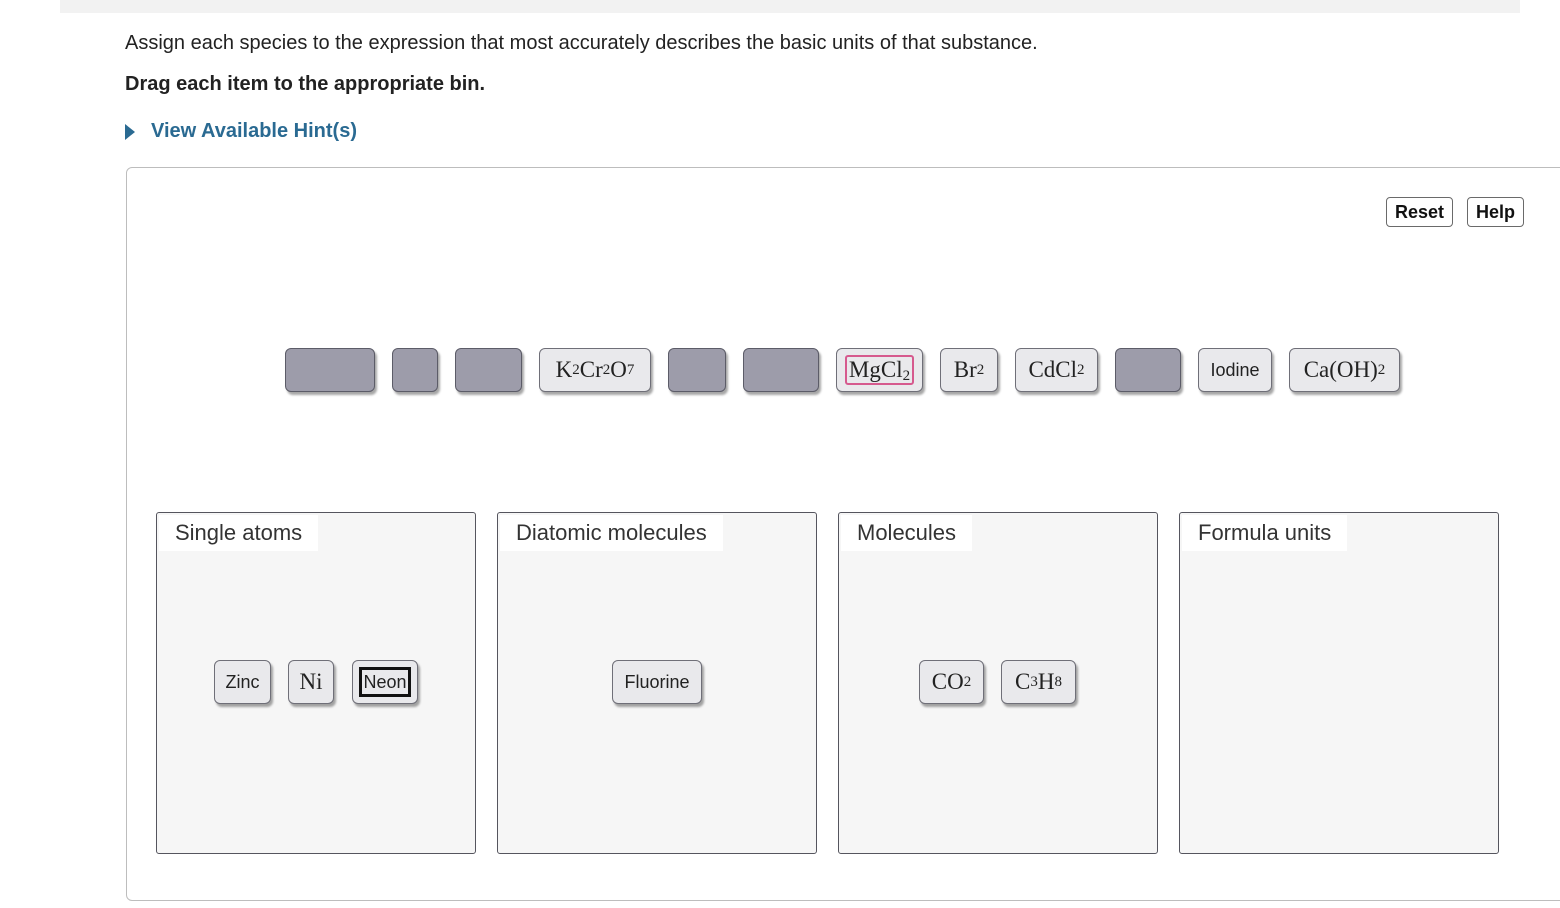 This screenshot has width=1560, height=908. What do you see at coordinates (564, 369) in the screenshot?
I see `formula-part: K` at bounding box center [564, 369].